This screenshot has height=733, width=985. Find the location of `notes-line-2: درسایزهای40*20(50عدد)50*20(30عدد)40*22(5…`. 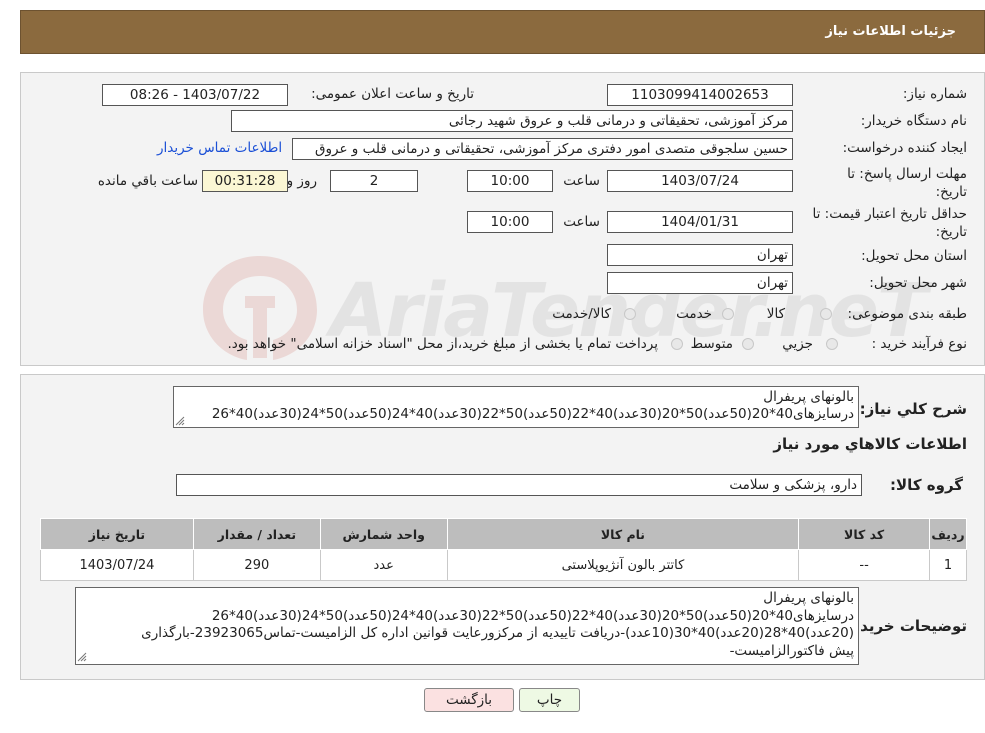

notes-line-2: درسایزهای40*20(50عدد)50*20(30عدد)40*22(5… is located at coordinates (532, 615).